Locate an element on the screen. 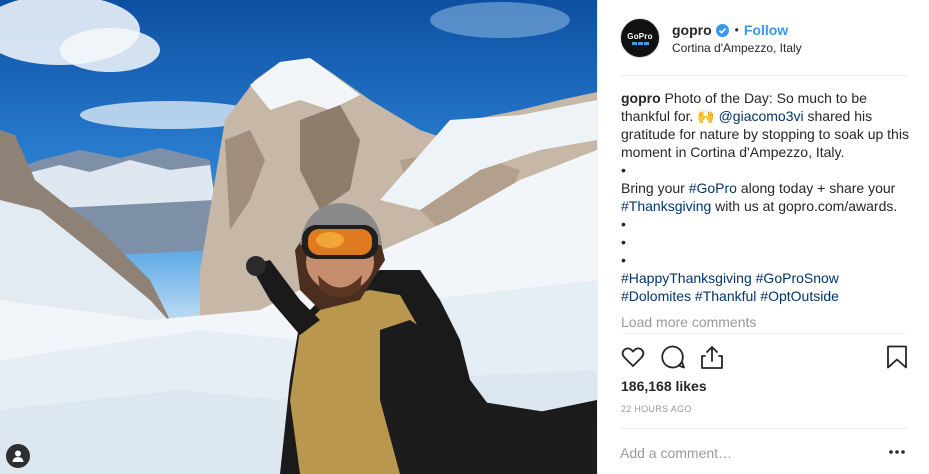  bookmark-icon is located at coordinates (897, 357).